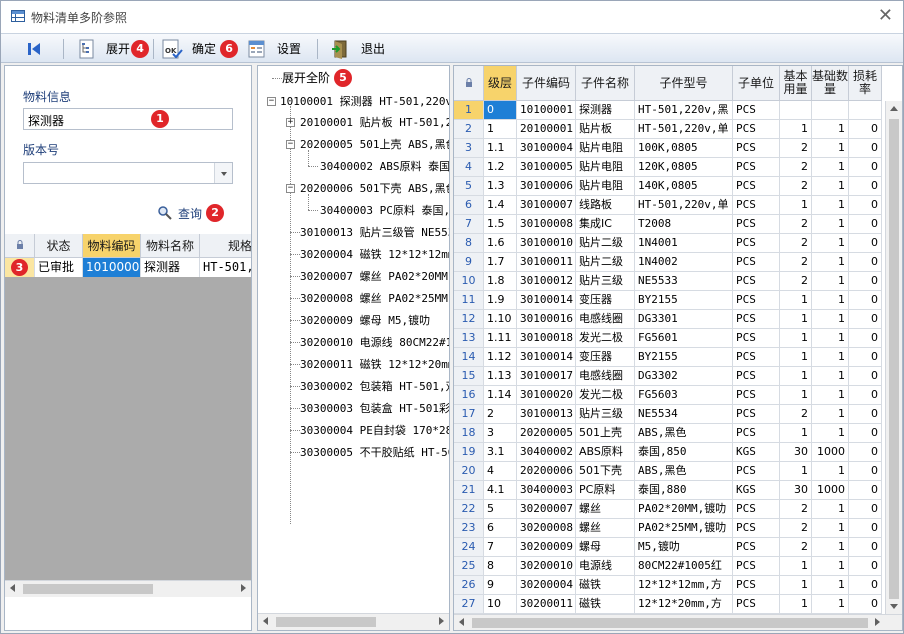  What do you see at coordinates (170, 245) in the screenshot?
I see `col-name-header: 物料名称` at bounding box center [170, 245].